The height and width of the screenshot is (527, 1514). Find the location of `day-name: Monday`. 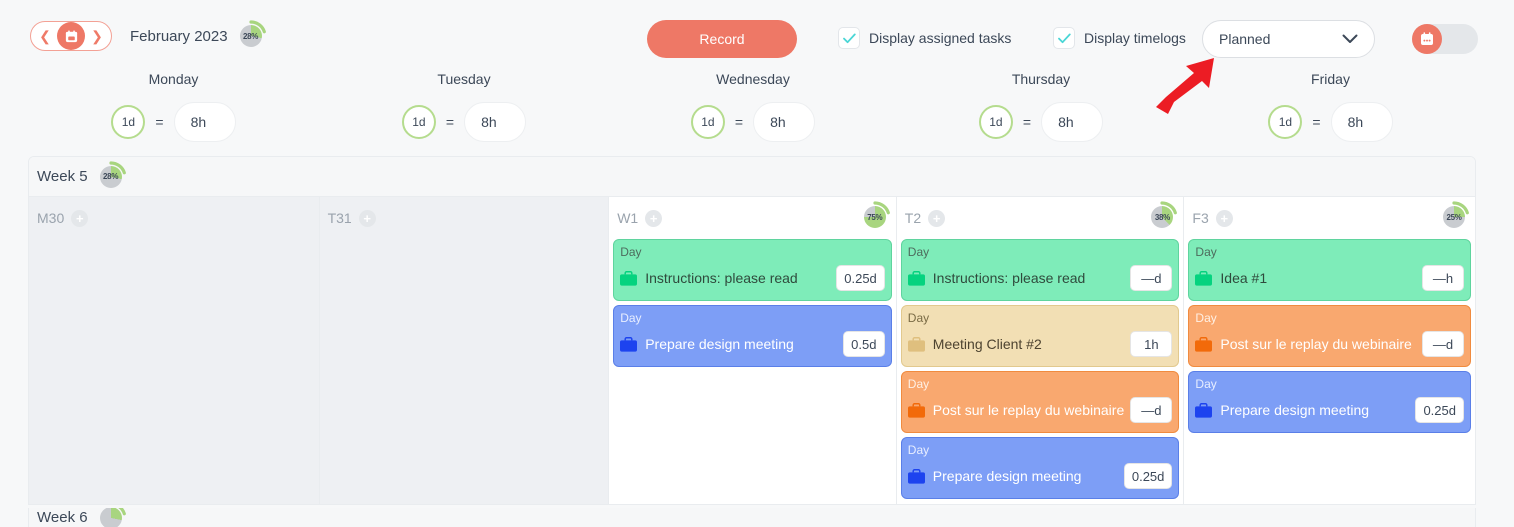

day-name: Monday is located at coordinates (173, 79).